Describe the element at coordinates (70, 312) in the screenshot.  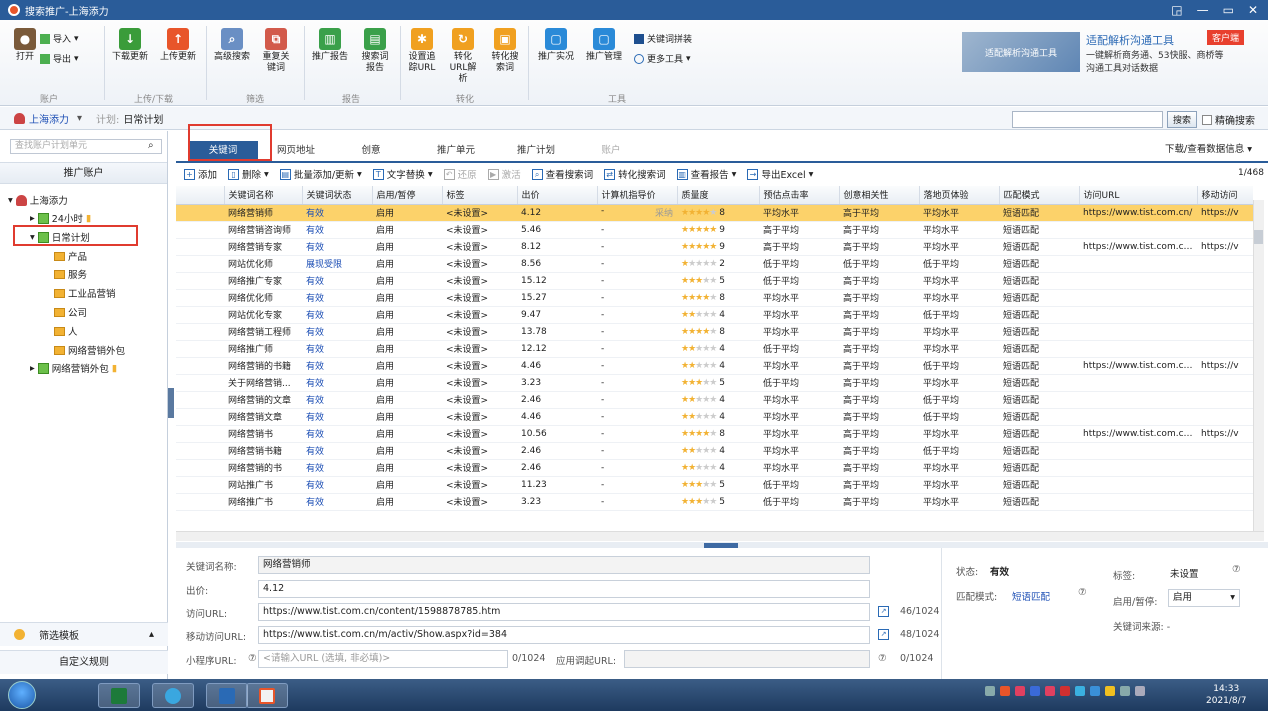
I see `tree-node-unit: 公司` at that location.